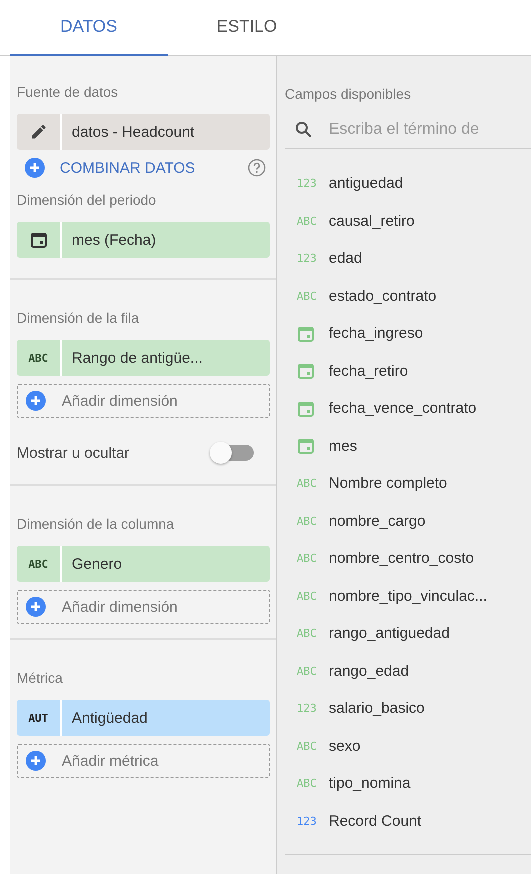 The height and width of the screenshot is (874, 531). Describe the element at coordinates (304, 130) in the screenshot. I see `search-icon` at that location.